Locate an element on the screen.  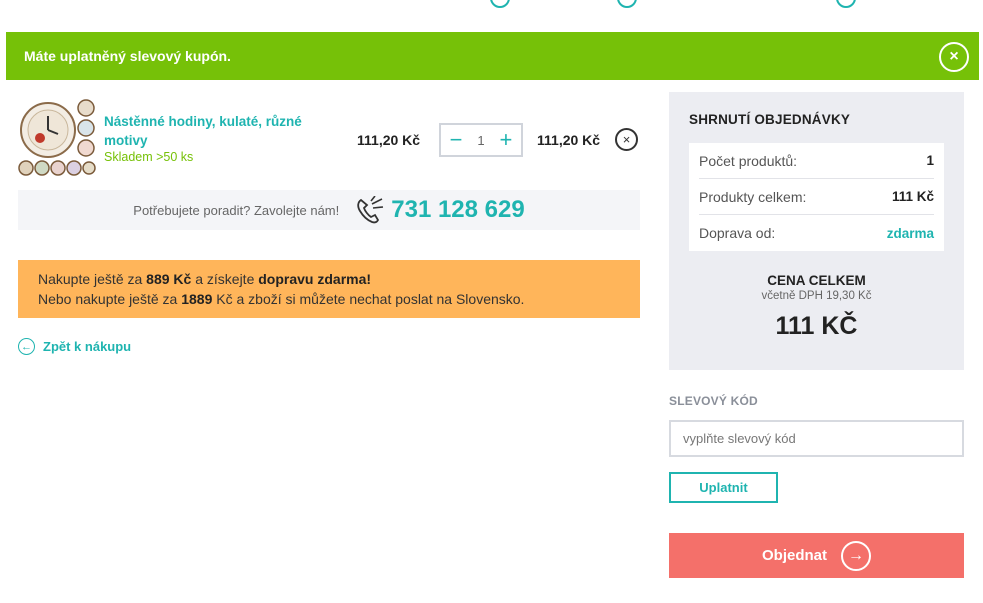
arrow-left-icon: ← is located at coordinates (26, 346).